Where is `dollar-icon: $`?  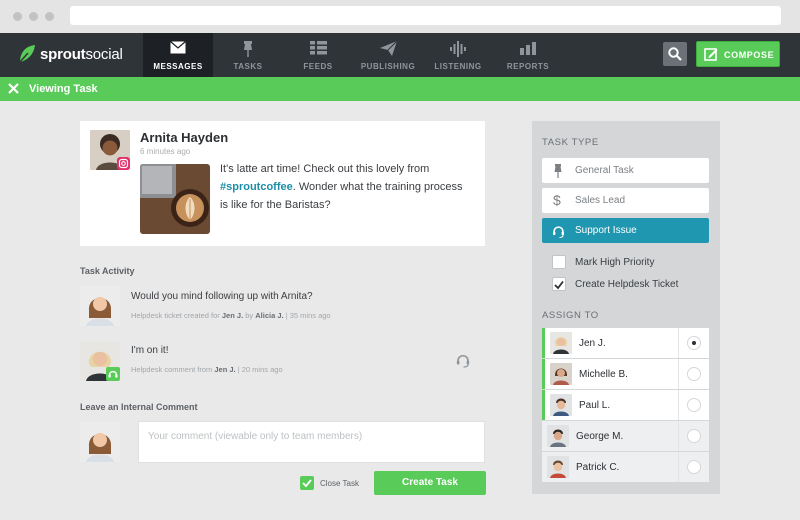 dollar-icon: $ is located at coordinates (557, 200).